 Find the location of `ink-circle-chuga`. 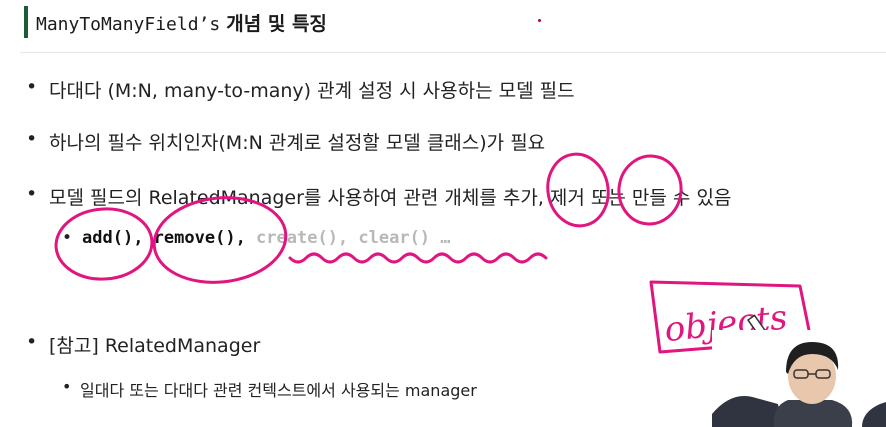

ink-circle-chuga is located at coordinates (578, 190).